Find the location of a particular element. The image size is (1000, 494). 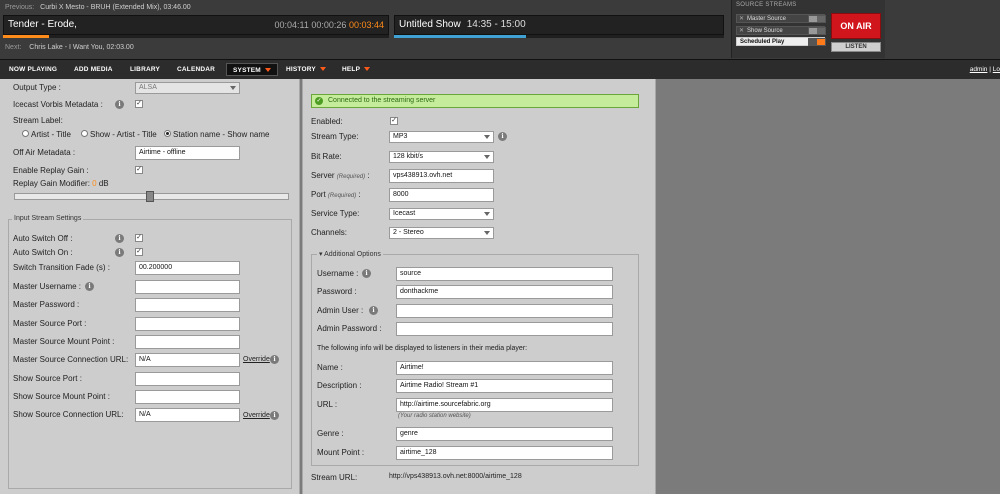

on-air-button: ON AIR is located at coordinates (856, 26).